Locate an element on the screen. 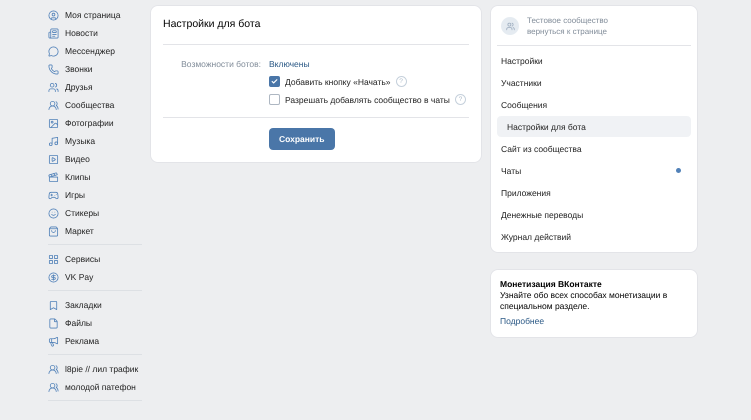 The width and height of the screenshot is (751, 420). promo-text: Узнайте обо всех способах монетизации в специальном разделе. is located at coordinates (584, 301).